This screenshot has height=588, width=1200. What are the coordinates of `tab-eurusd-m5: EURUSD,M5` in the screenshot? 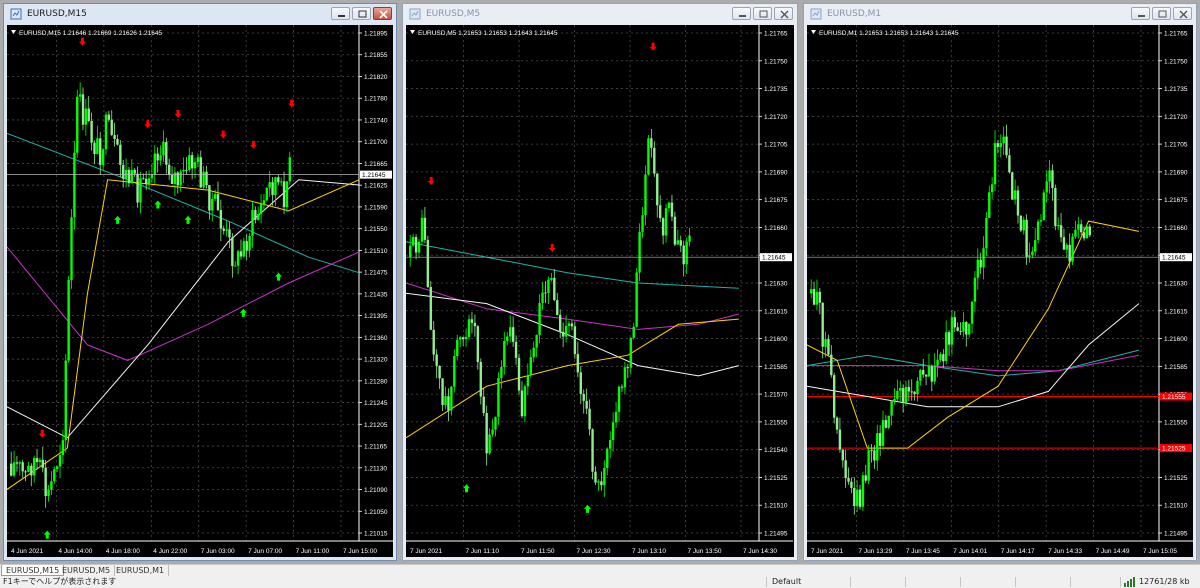 It's located at (87, 570).